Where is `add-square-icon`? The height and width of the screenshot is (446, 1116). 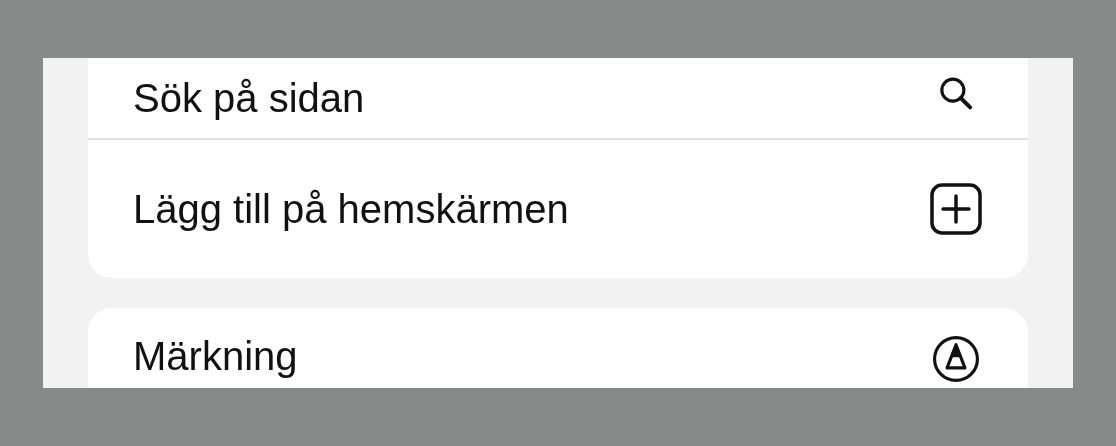
add-square-icon is located at coordinates (956, 209).